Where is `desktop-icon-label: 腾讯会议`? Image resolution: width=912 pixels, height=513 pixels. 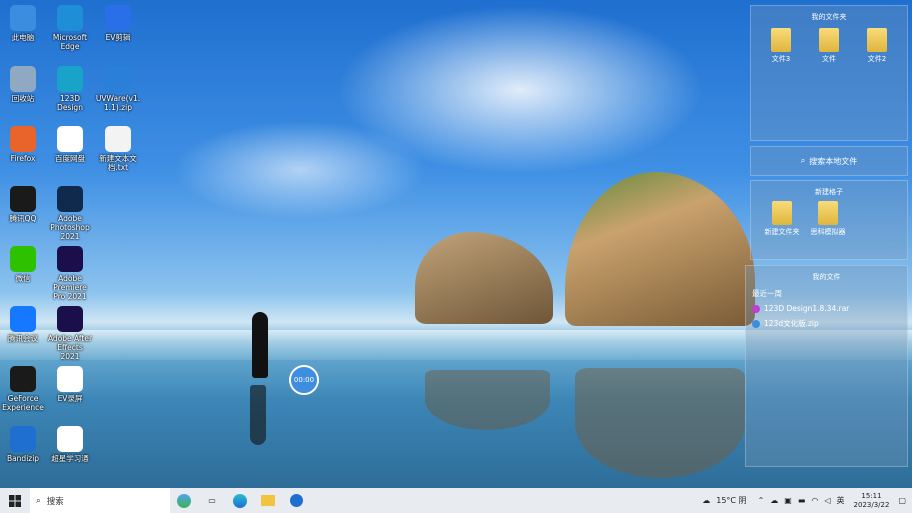 desktop-icon-label: 腾讯会议 is located at coordinates (23, 338).